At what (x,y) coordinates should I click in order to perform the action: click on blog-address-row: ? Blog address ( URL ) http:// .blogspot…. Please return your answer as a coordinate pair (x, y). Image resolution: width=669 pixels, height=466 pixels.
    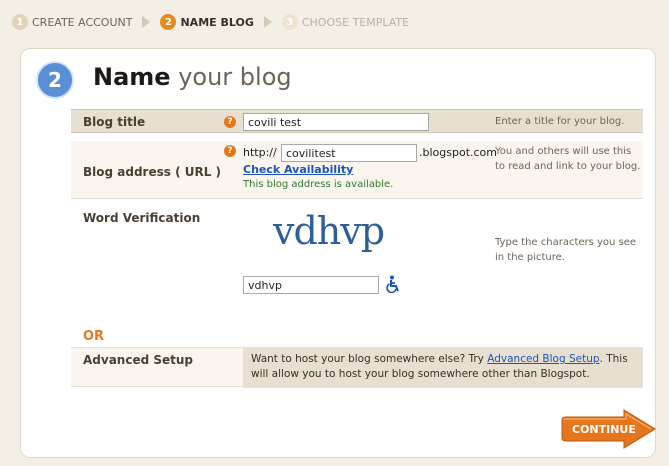
    Looking at the image, I should click on (357, 170).